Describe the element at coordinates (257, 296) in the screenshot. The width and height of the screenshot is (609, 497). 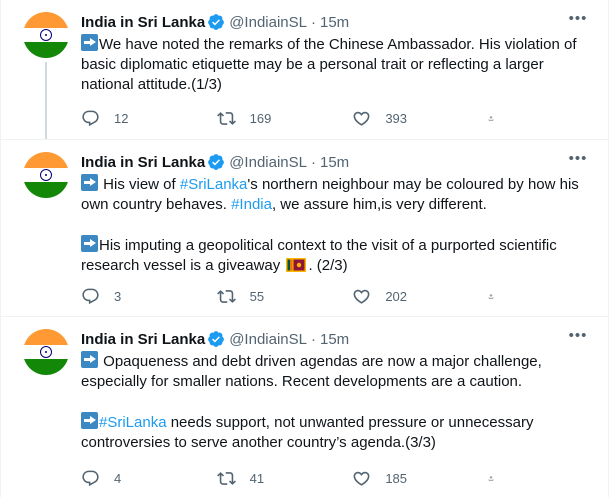
I see `retweet-count: 55` at that location.